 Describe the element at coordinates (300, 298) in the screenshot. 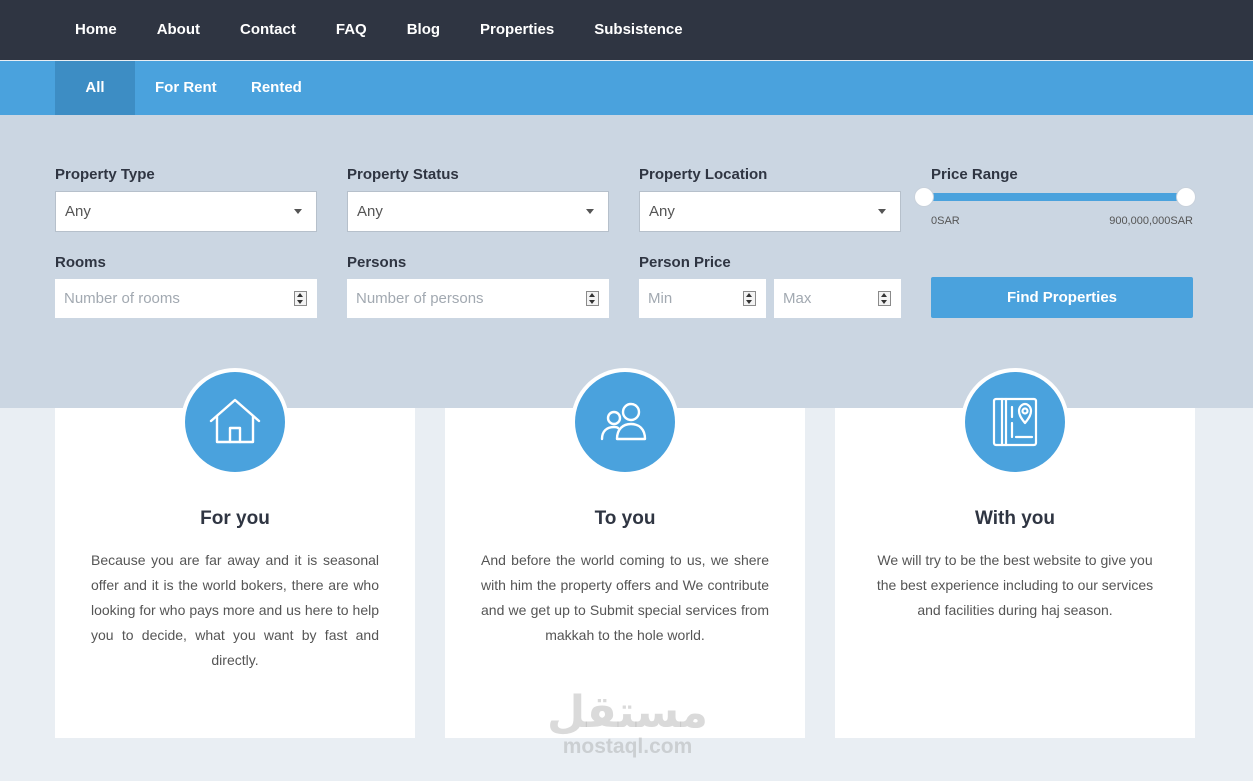

I see `rooms-stepper-icon` at that location.